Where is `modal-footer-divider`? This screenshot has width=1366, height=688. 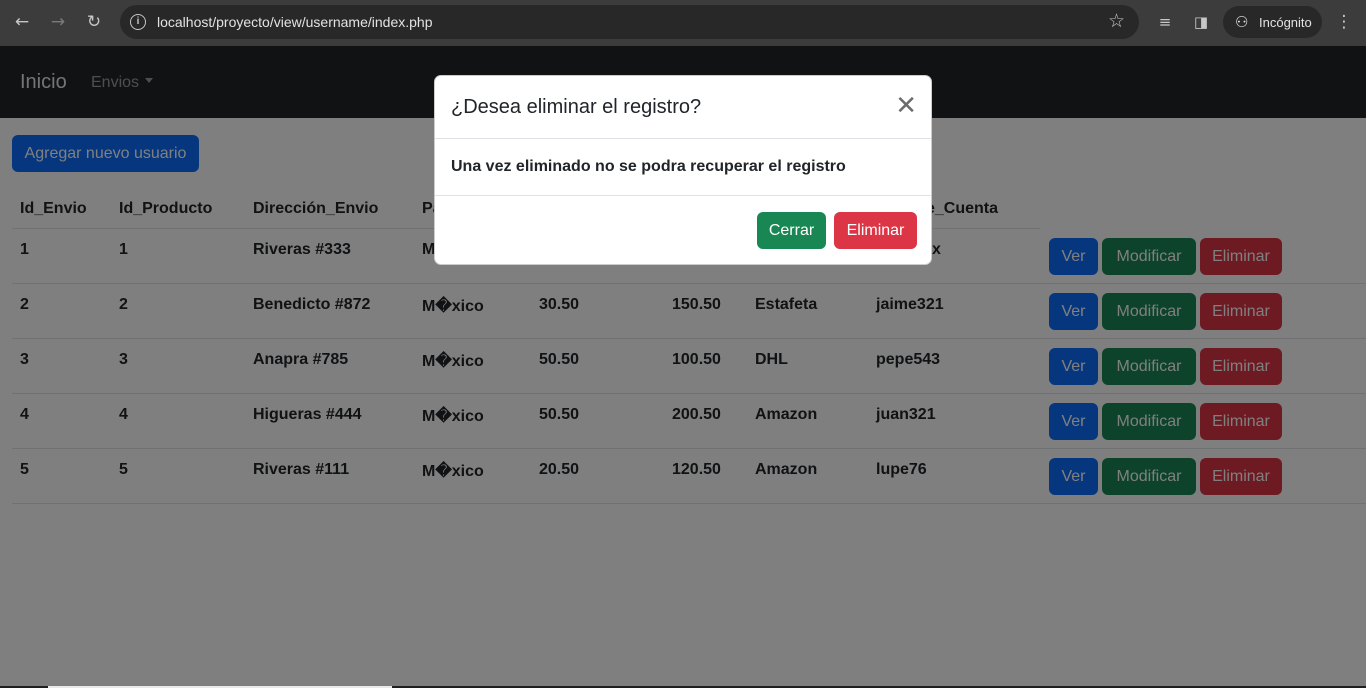 modal-footer-divider is located at coordinates (683, 195).